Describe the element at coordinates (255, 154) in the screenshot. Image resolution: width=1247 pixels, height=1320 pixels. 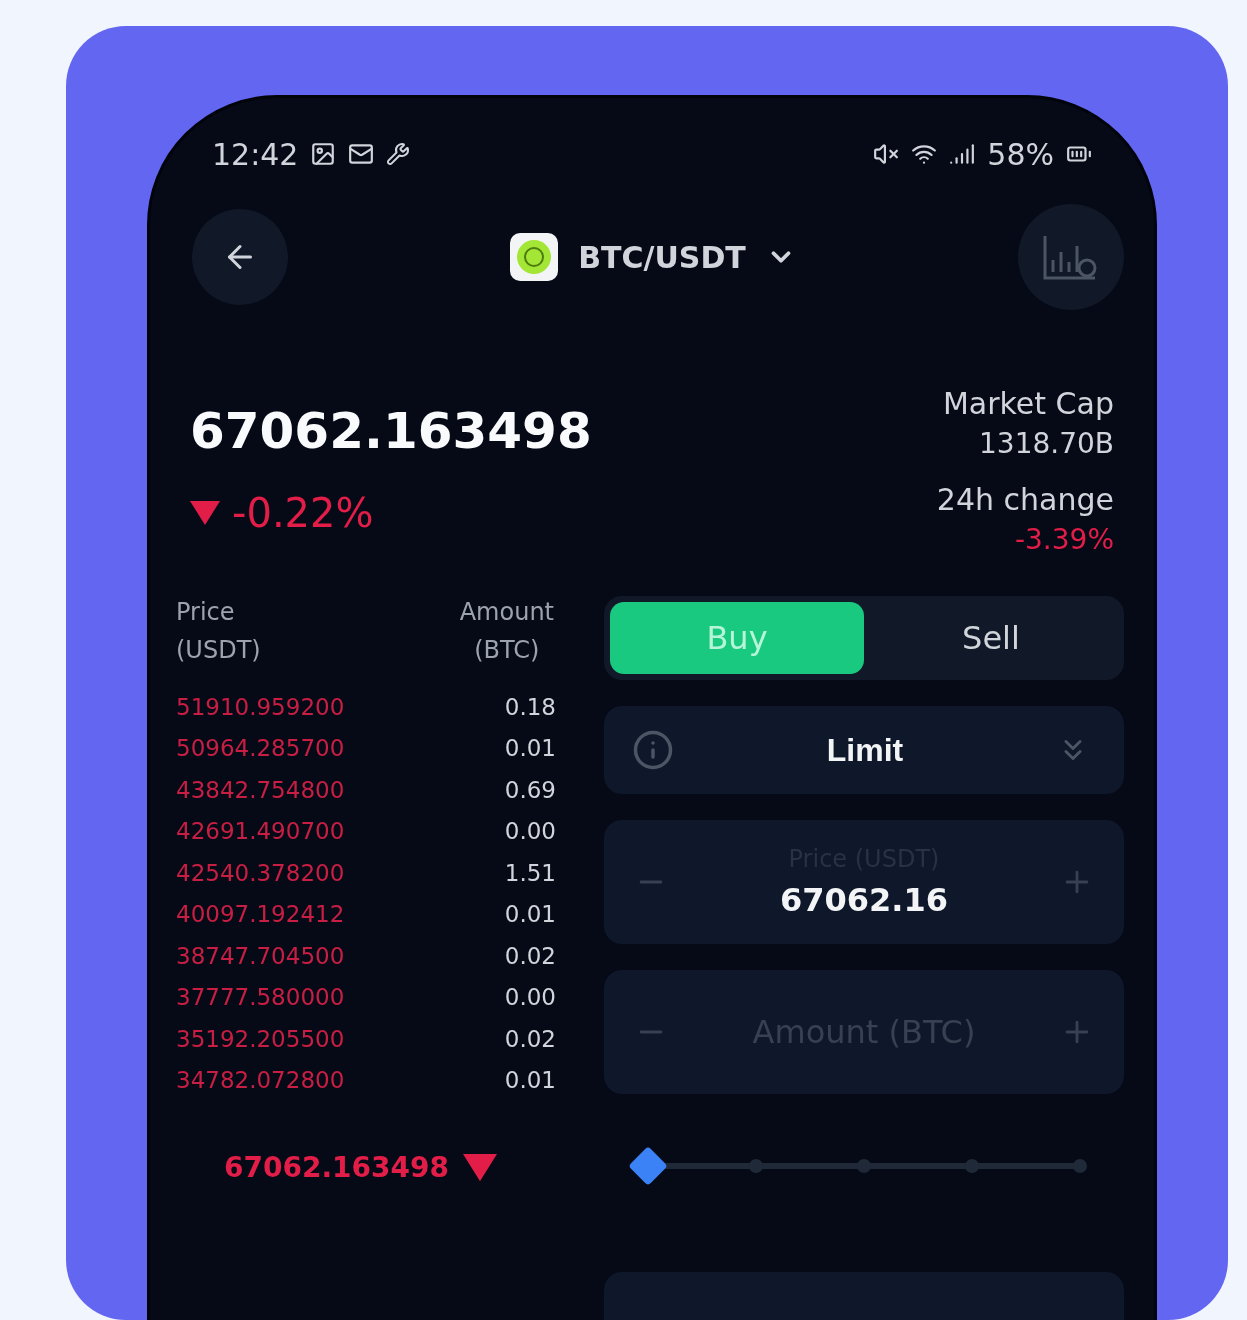
I see `status-time: 12:42` at that location.